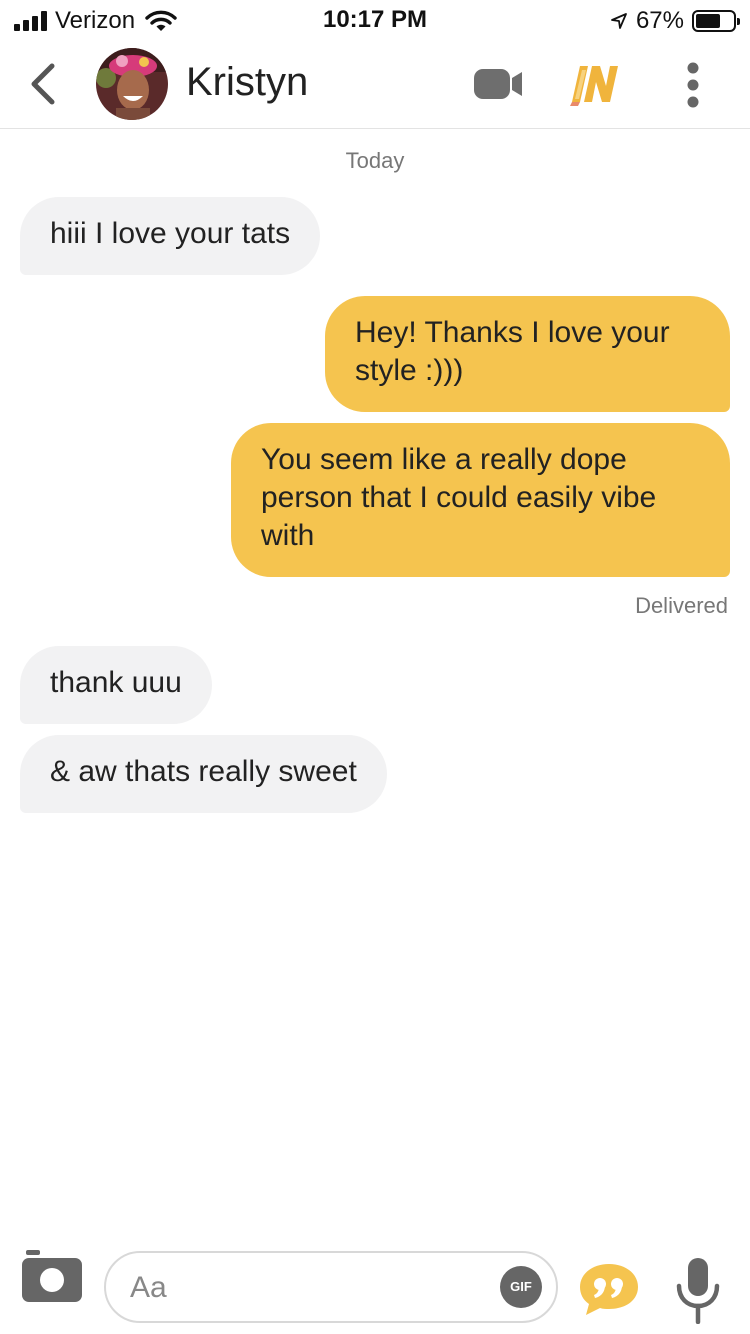 The width and height of the screenshot is (750, 1334). I want to click on avatar, so click(132, 84).